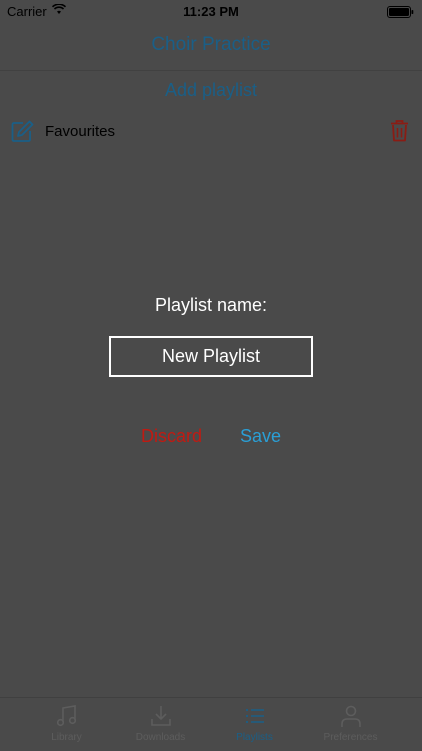 The image size is (422, 751). Describe the element at coordinates (350, 737) in the screenshot. I see `tab-label: Preferences` at that location.